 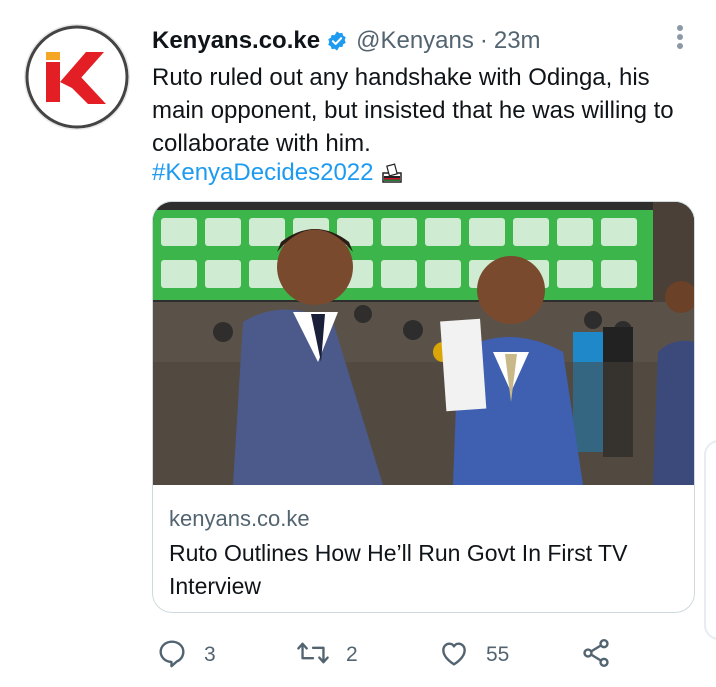 What do you see at coordinates (313, 655) in the screenshot?
I see `retweet-icon` at bounding box center [313, 655].